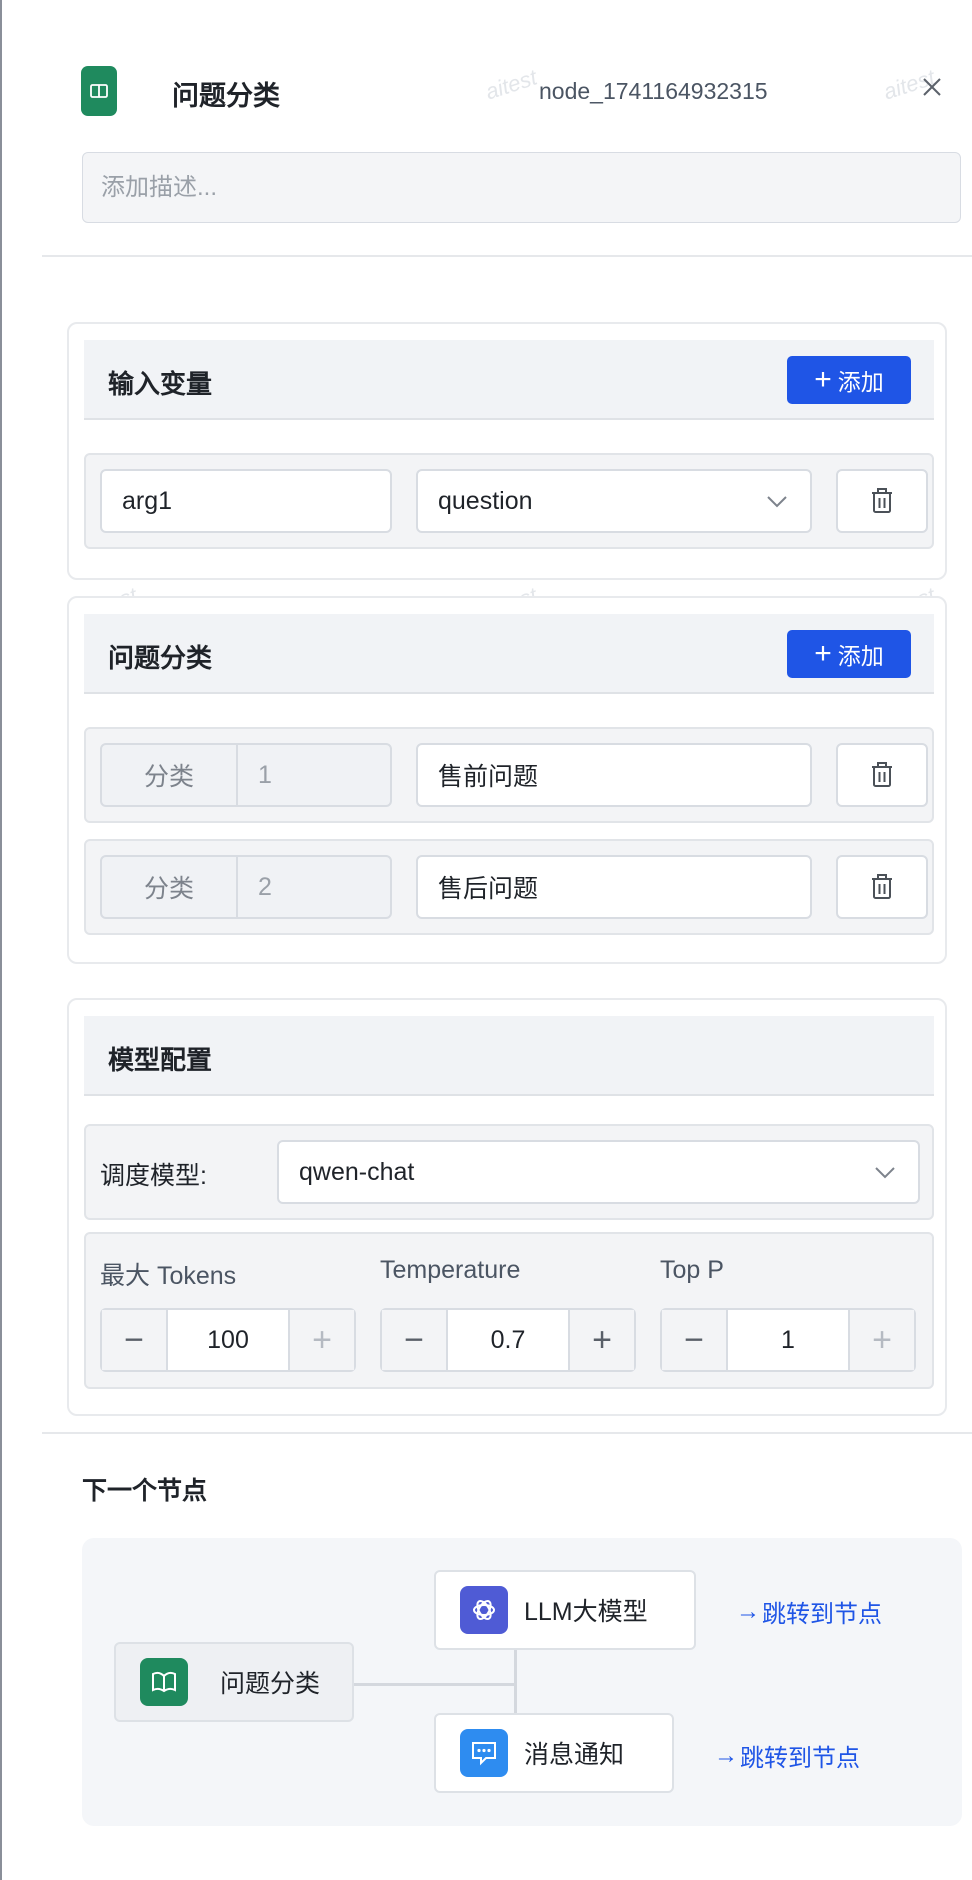  Describe the element at coordinates (598, 1172) in the screenshot. I see `schedule-model-select: qwen-chat` at that location.